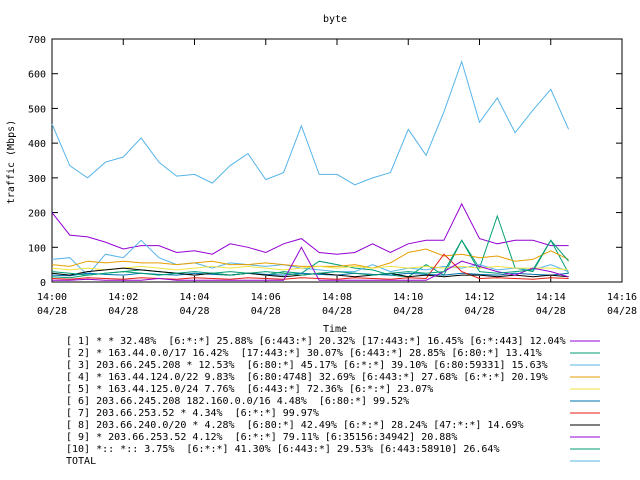 The height and width of the screenshot is (480, 640). What do you see at coordinates (37, 109) in the screenshot?
I see `y-tick-label: 500` at bounding box center [37, 109].